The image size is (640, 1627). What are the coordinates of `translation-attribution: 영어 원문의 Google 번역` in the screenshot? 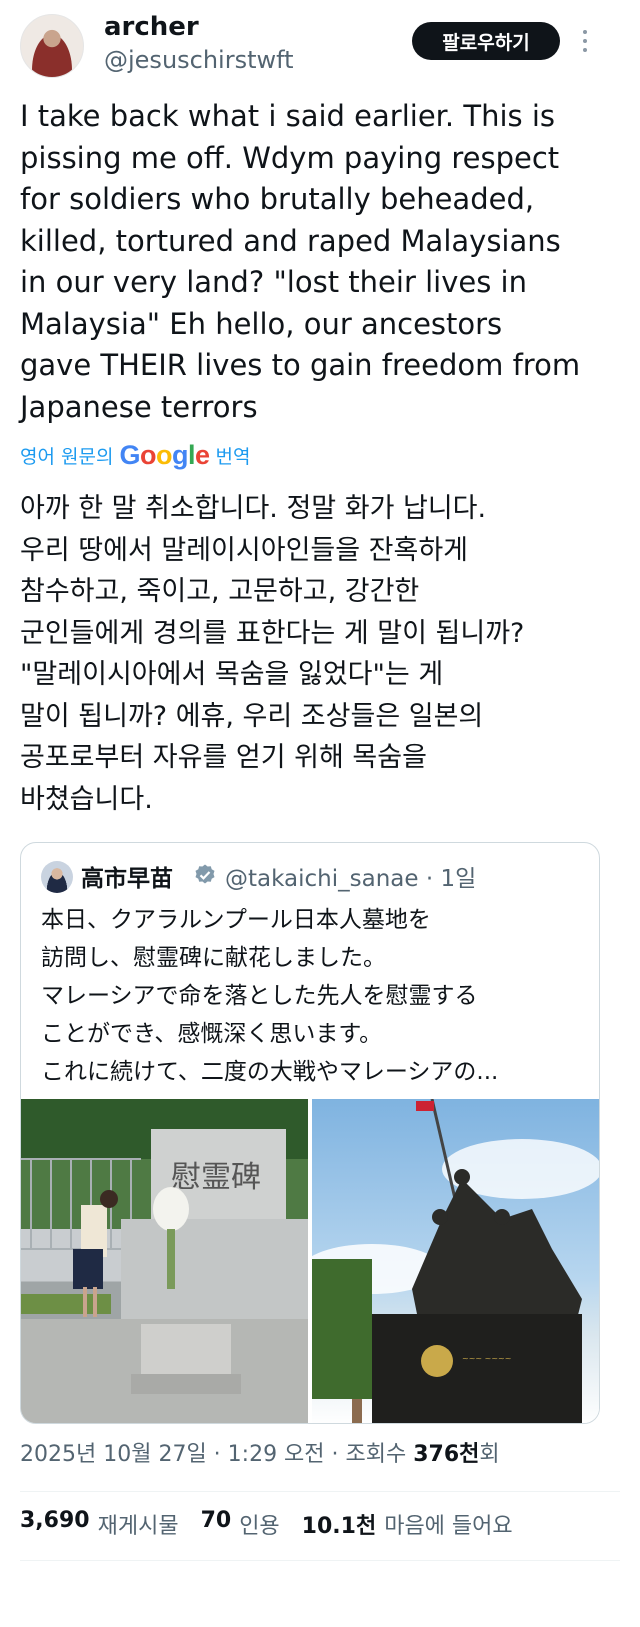 It's located at (135, 455).